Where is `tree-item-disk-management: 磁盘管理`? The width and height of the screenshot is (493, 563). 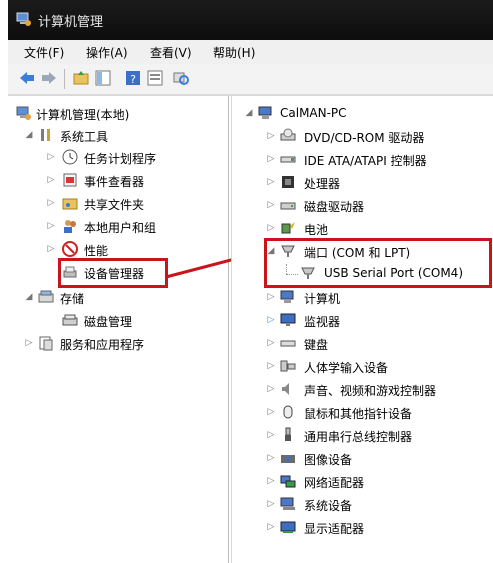 tree-item-disk-management: 磁盘管理 is located at coordinates (117, 321).